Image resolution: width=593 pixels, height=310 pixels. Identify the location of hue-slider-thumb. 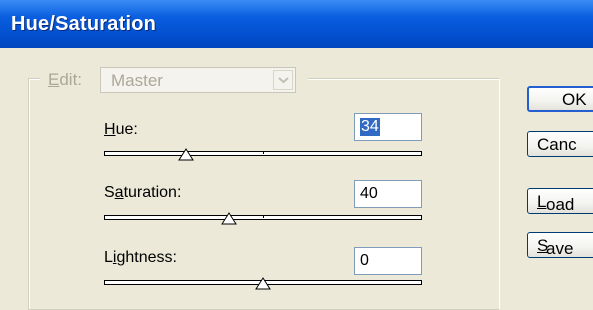
(186, 154).